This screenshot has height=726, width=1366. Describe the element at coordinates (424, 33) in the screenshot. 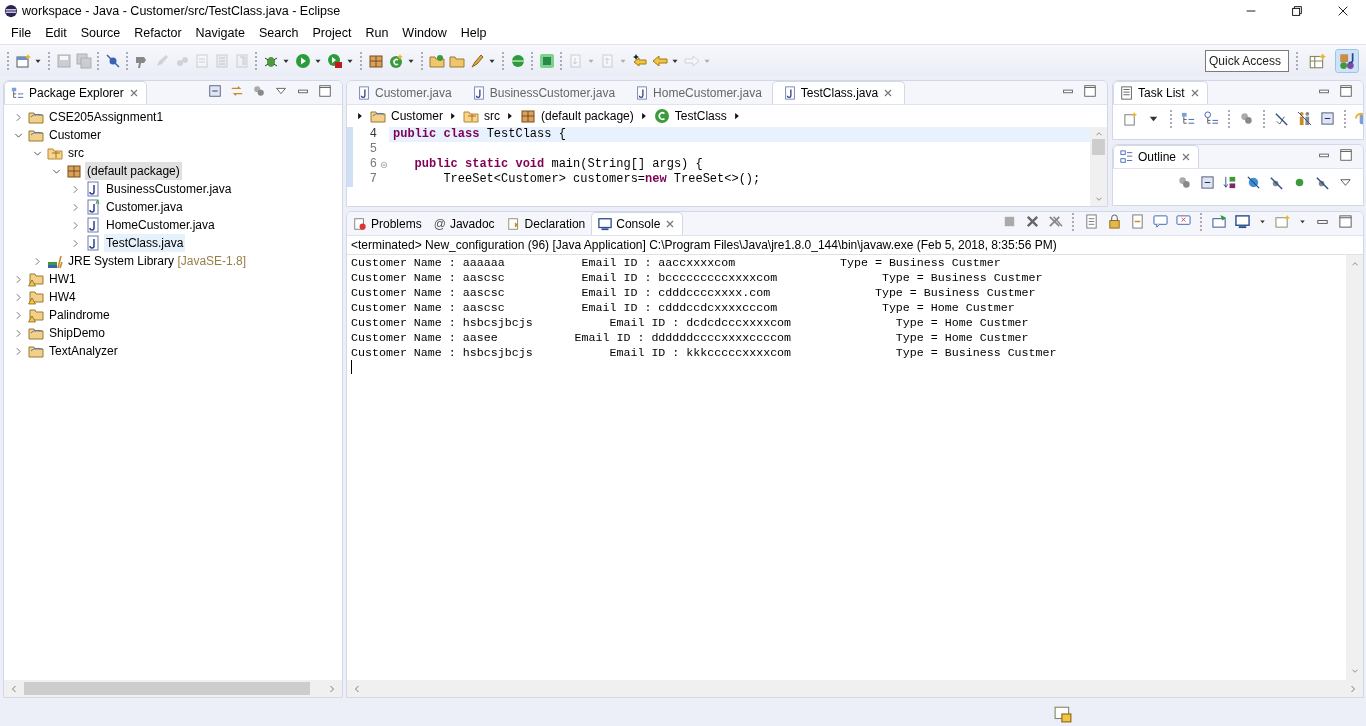

I see `menu-item: Window` at that location.